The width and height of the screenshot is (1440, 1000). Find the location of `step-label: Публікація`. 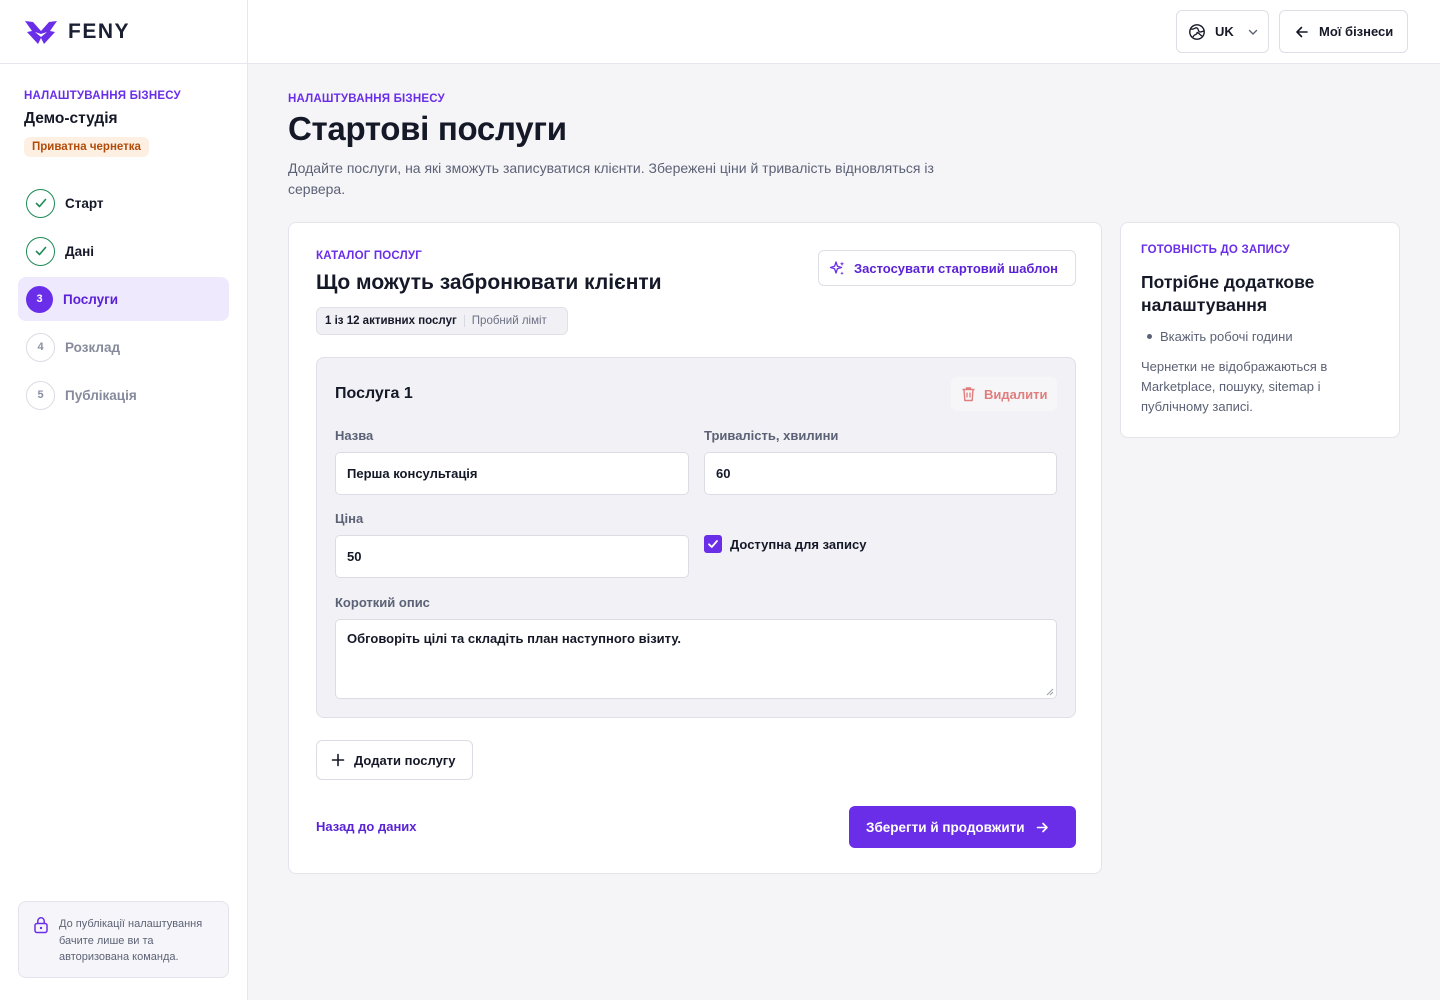

step-label: Публікація is located at coordinates (101, 395).